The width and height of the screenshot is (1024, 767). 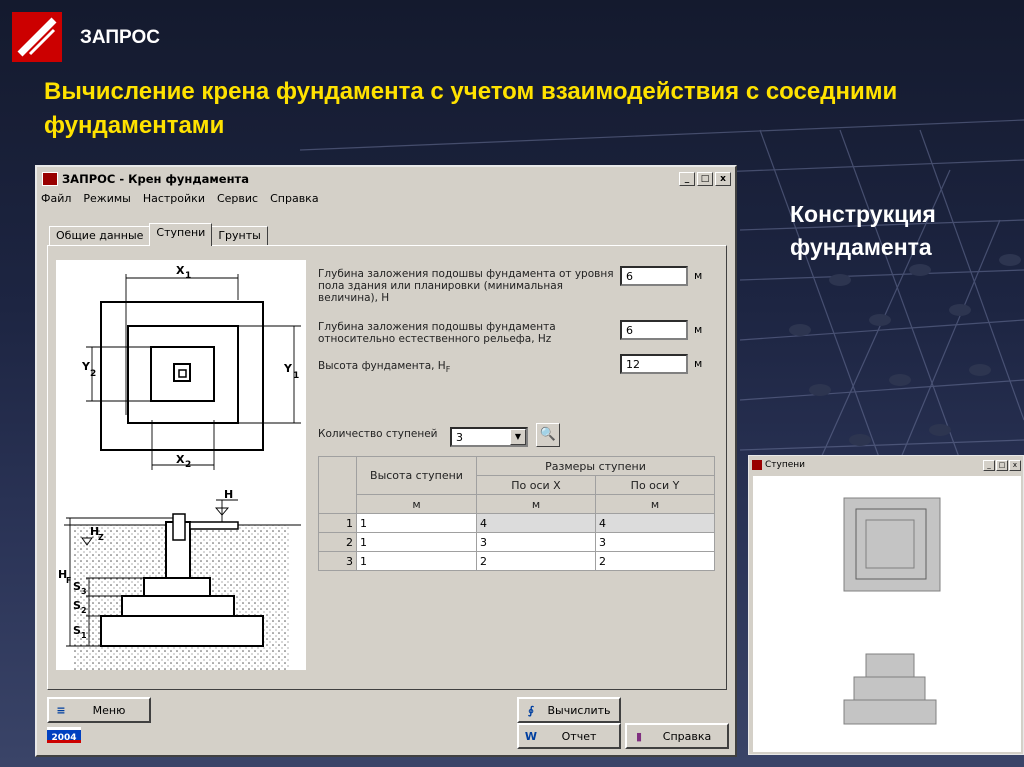 I want to click on steps-count-select: 3 ▼, so click(x=489, y=437).